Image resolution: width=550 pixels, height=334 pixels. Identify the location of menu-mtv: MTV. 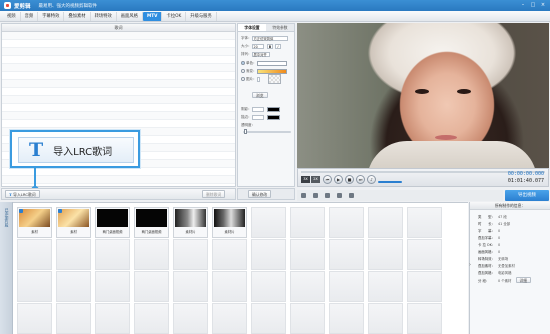
(152, 16).